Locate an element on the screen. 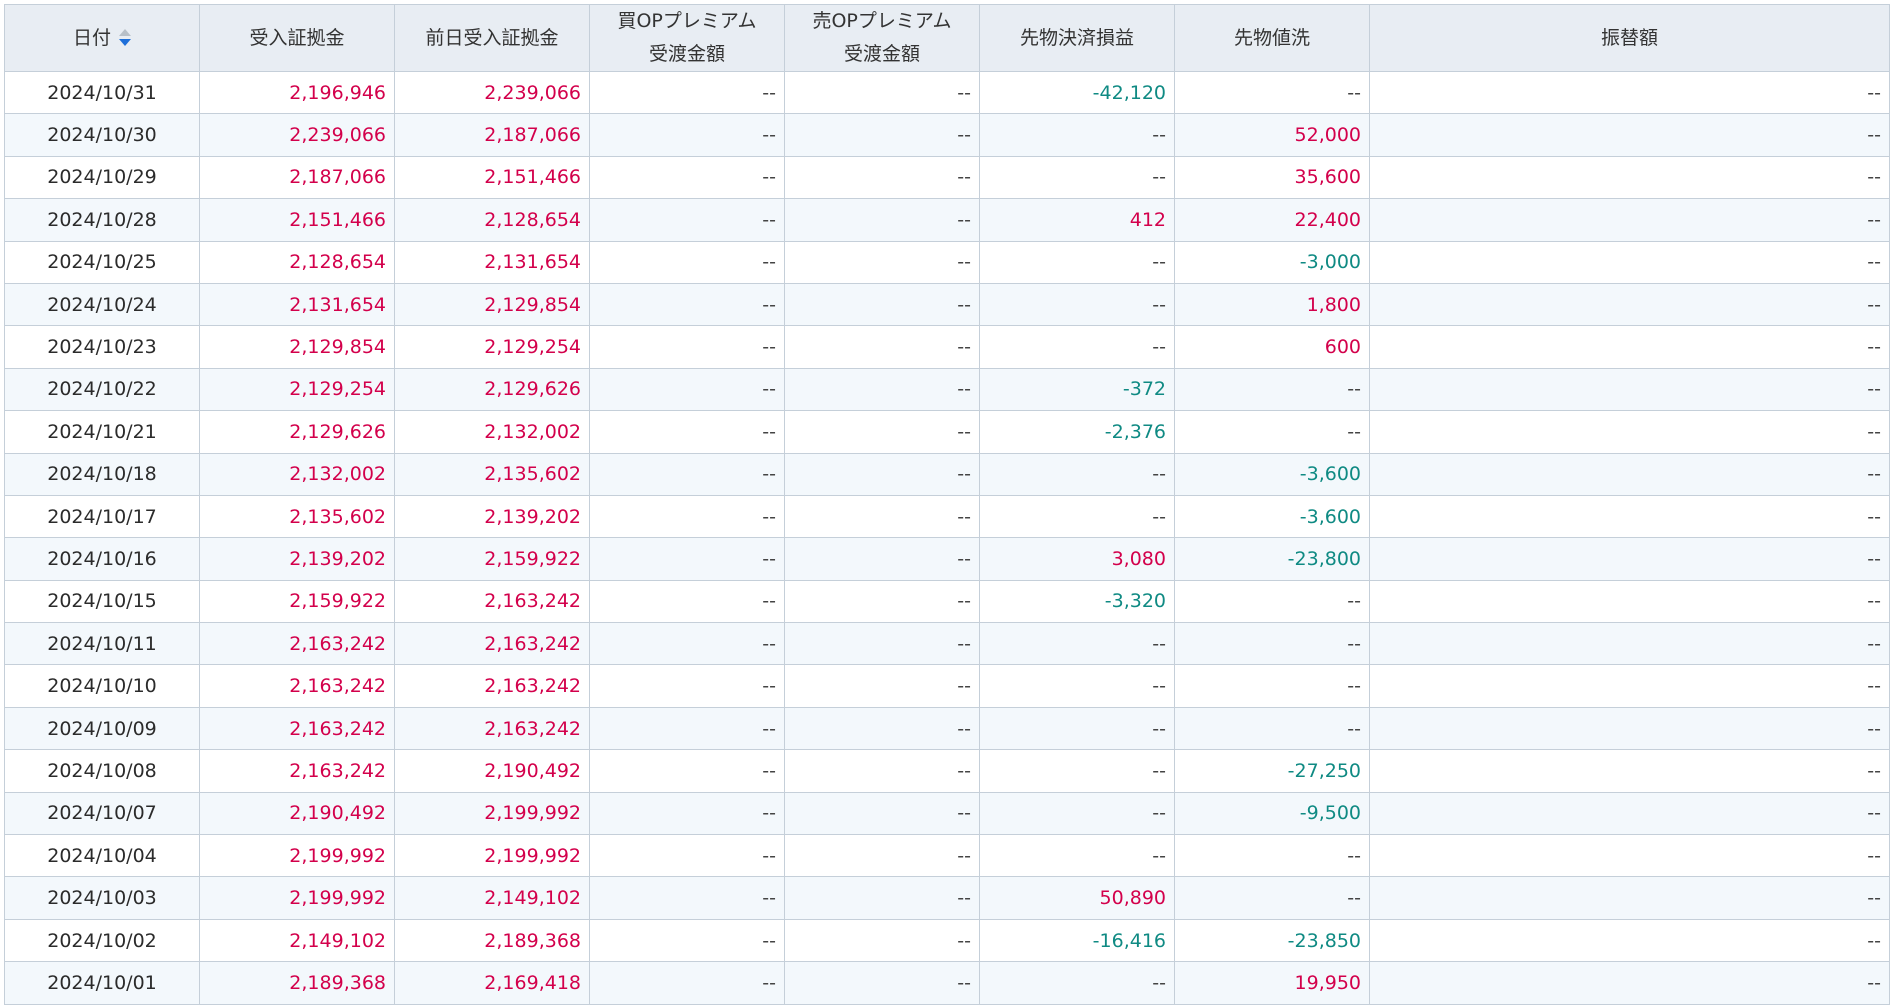 This screenshot has height=1006, width=1893. cell-date: 2024/10/22 is located at coordinates (102, 389).